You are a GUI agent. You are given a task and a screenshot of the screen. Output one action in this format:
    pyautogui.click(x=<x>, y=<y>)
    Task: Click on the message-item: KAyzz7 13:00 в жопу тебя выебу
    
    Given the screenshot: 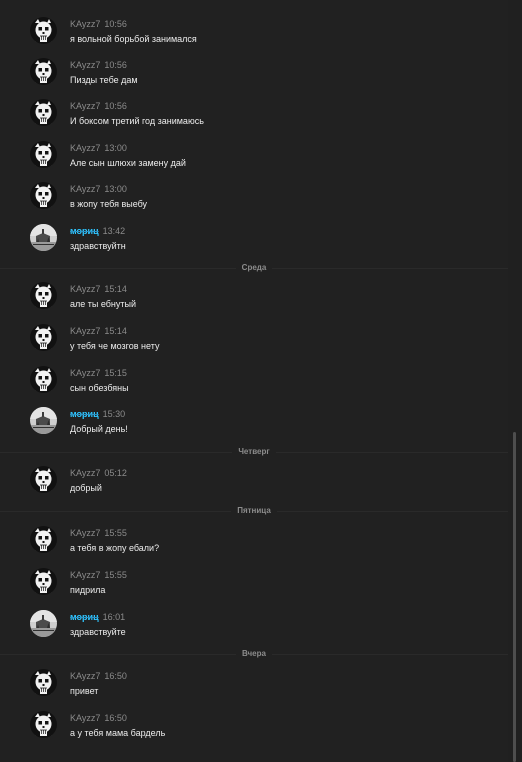 What is the action you would take?
    pyautogui.click(x=254, y=203)
    